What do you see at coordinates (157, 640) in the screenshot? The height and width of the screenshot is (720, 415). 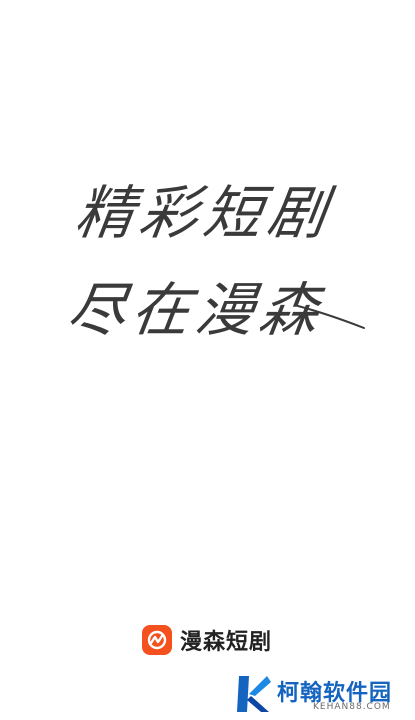 I see `manseng-logo-icon` at bounding box center [157, 640].